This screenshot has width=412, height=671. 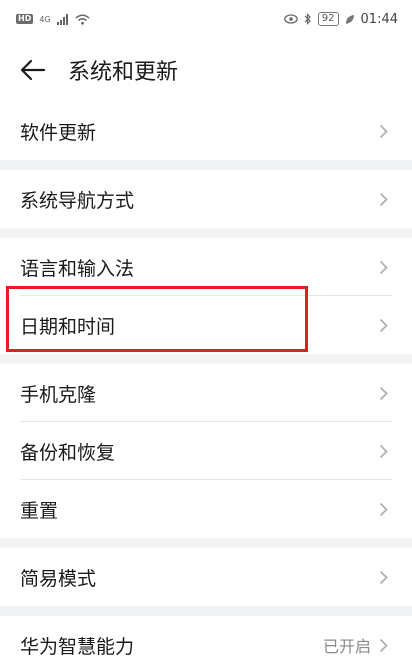 I want to click on row-right: 已开启, so click(x=355, y=645).